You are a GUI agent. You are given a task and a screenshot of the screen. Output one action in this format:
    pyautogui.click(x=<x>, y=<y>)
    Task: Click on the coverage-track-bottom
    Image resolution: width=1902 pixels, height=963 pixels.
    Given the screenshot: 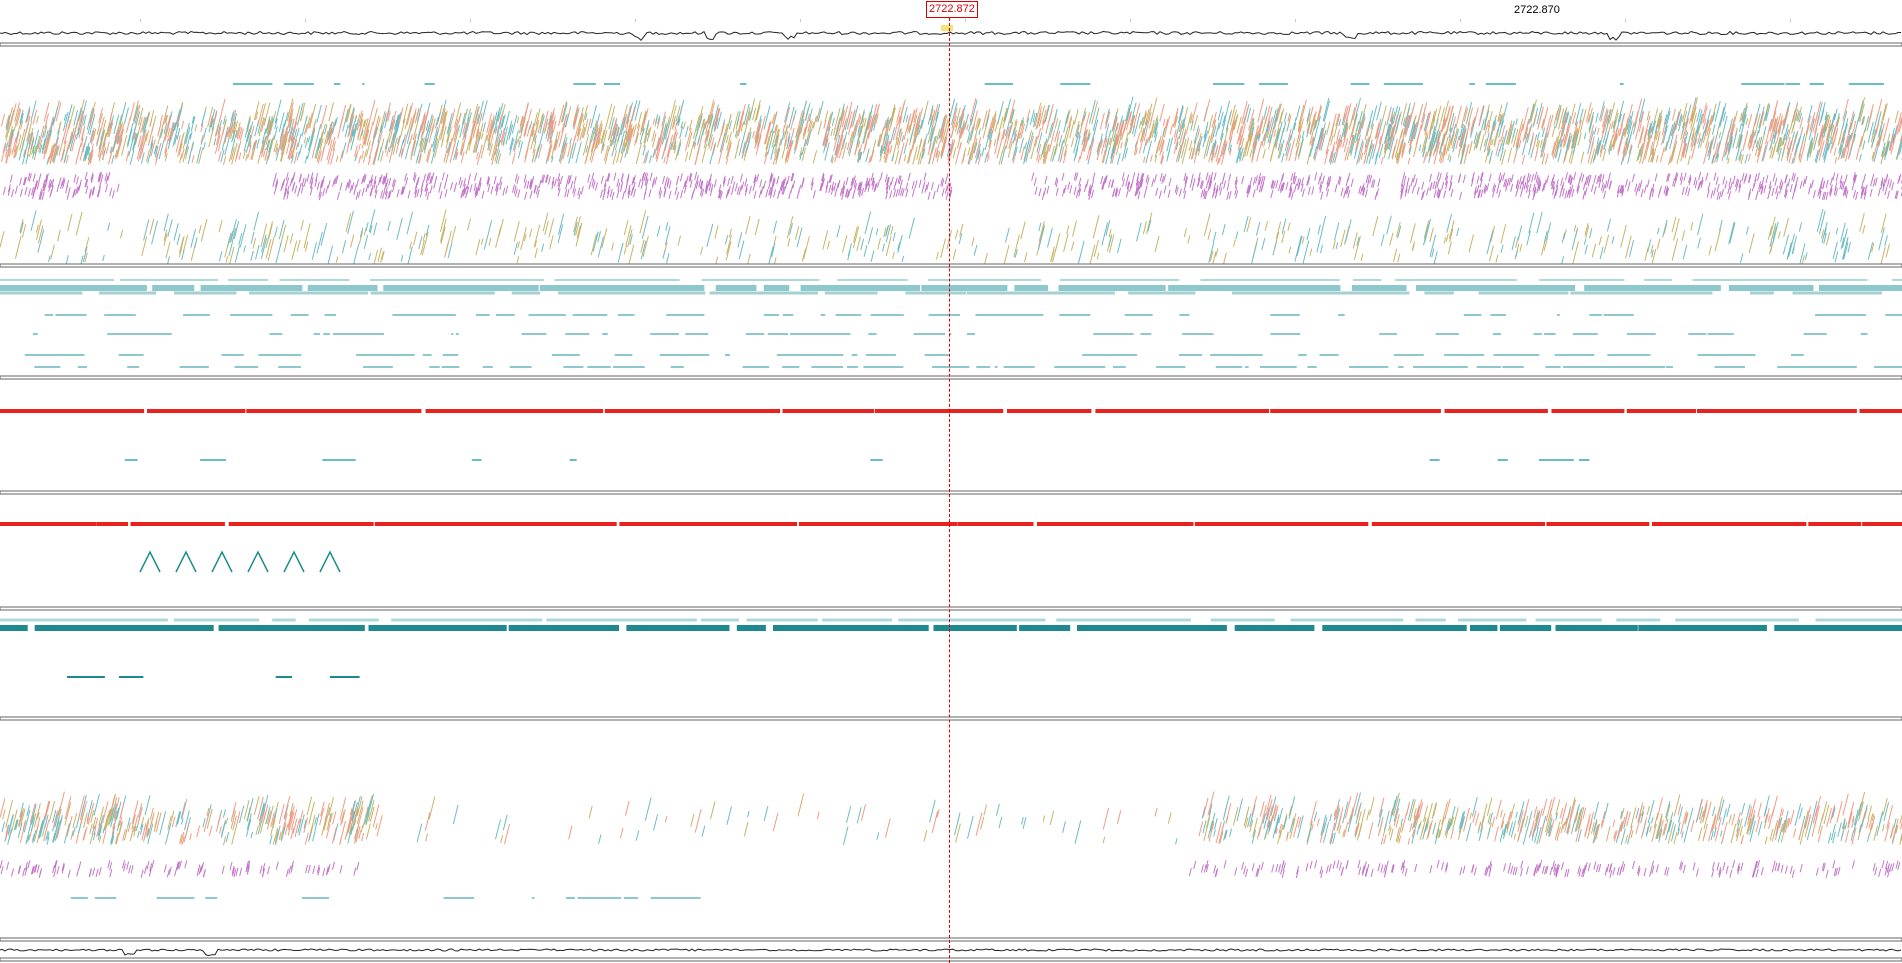 What is the action you would take?
    pyautogui.click(x=951, y=952)
    